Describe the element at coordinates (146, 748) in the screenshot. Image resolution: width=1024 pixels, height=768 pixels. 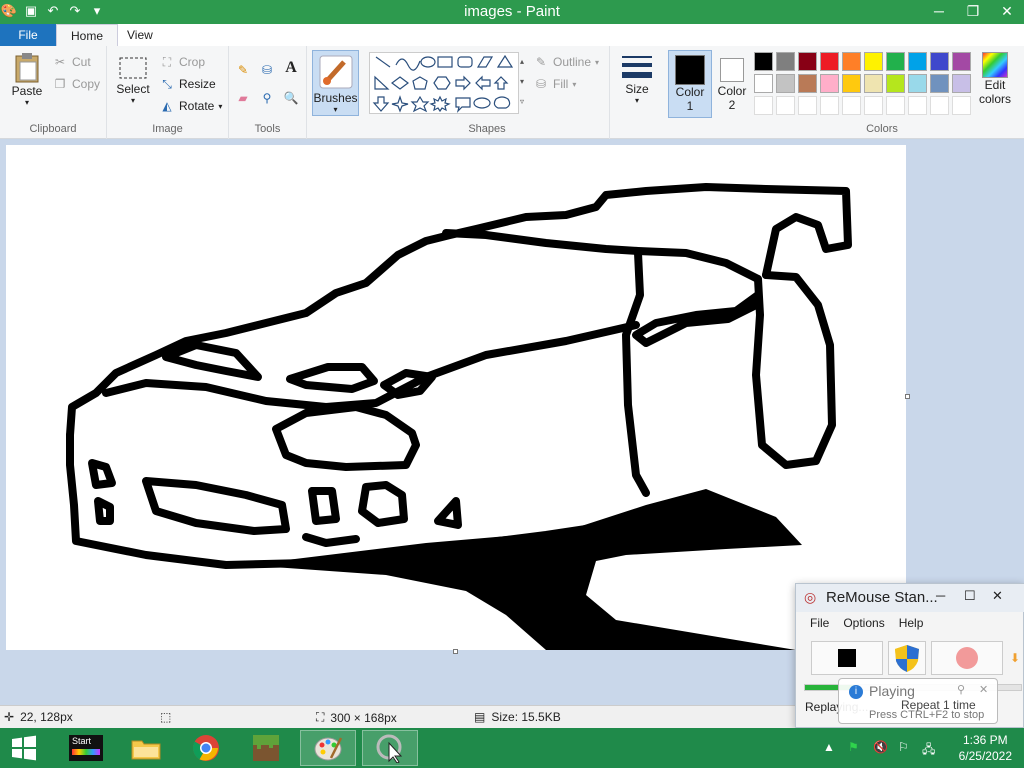
I see `taskbar-file-explorer` at that location.